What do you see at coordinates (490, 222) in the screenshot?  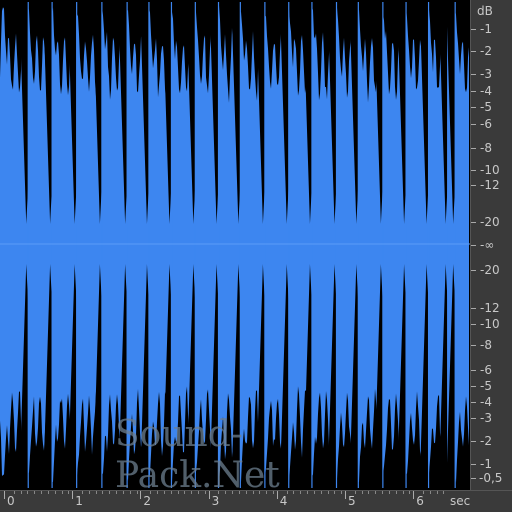 I see `db-label: -20` at bounding box center [490, 222].